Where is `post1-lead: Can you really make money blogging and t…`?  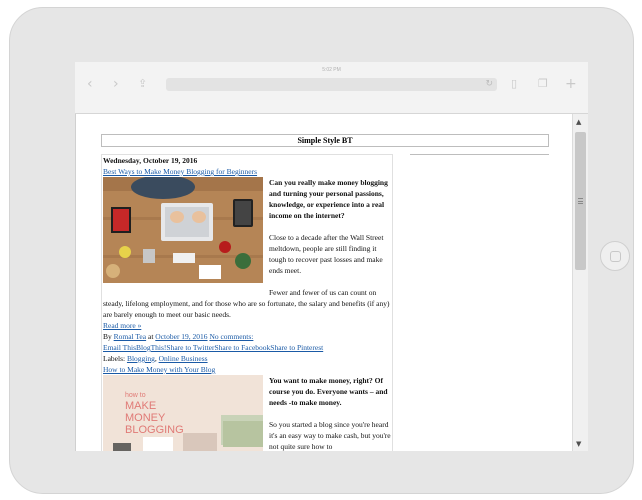 post1-lead: Can you really make money blogging and t… is located at coordinates (328, 199).